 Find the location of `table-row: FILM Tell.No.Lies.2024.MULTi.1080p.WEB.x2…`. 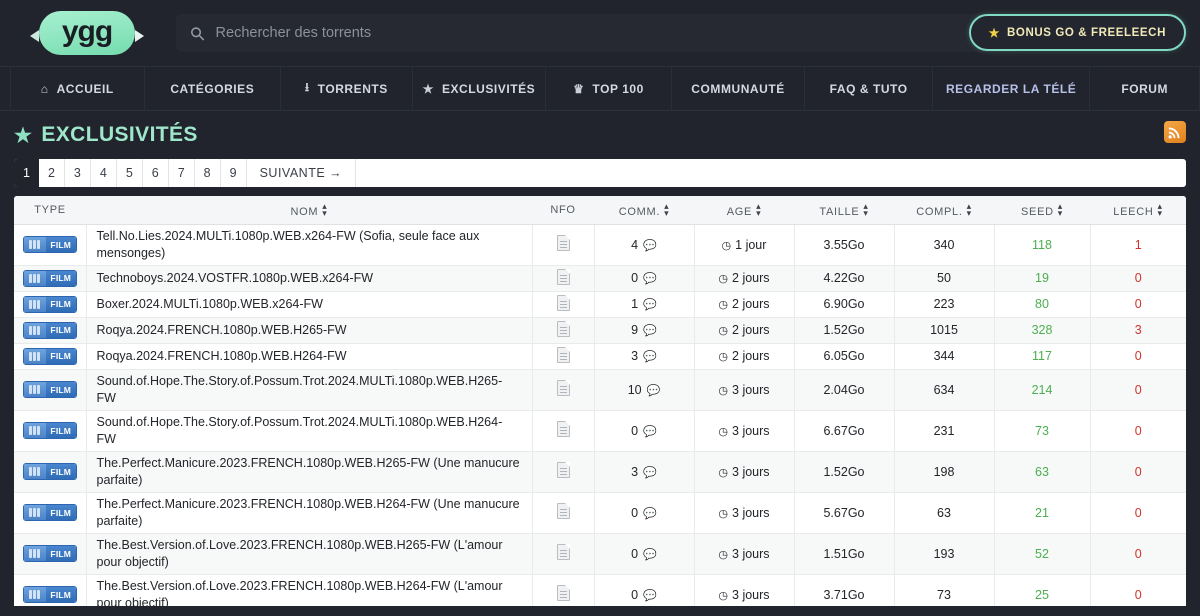

table-row: FILM Tell.No.Lies.2024.MULTi.1080p.WEB.x2… is located at coordinates (600, 244).